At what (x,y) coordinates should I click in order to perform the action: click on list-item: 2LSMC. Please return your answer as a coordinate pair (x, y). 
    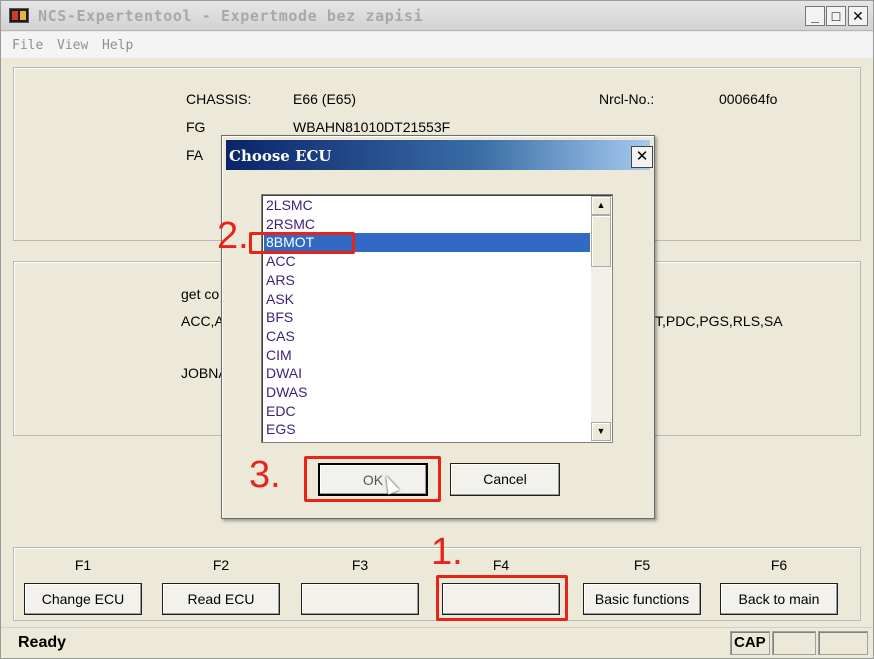
    Looking at the image, I should click on (289, 205).